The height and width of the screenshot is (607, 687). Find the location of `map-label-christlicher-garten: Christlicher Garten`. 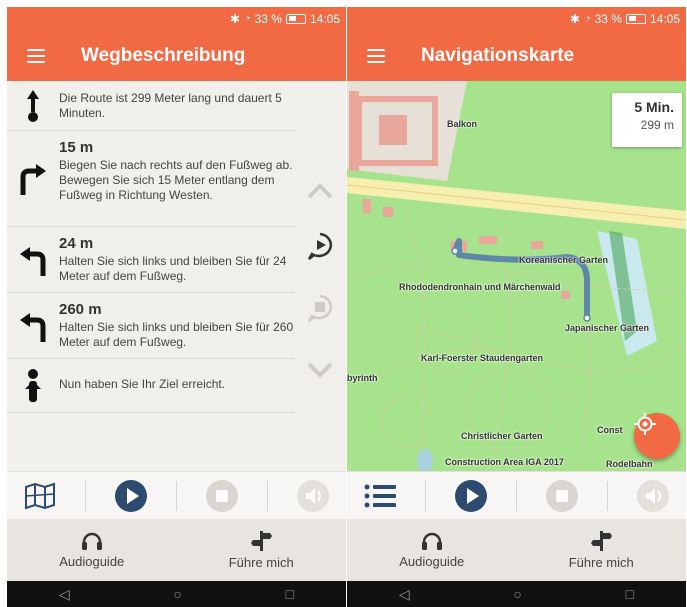

map-label-christlicher-garten: Christlicher Garten is located at coordinates (502, 436).